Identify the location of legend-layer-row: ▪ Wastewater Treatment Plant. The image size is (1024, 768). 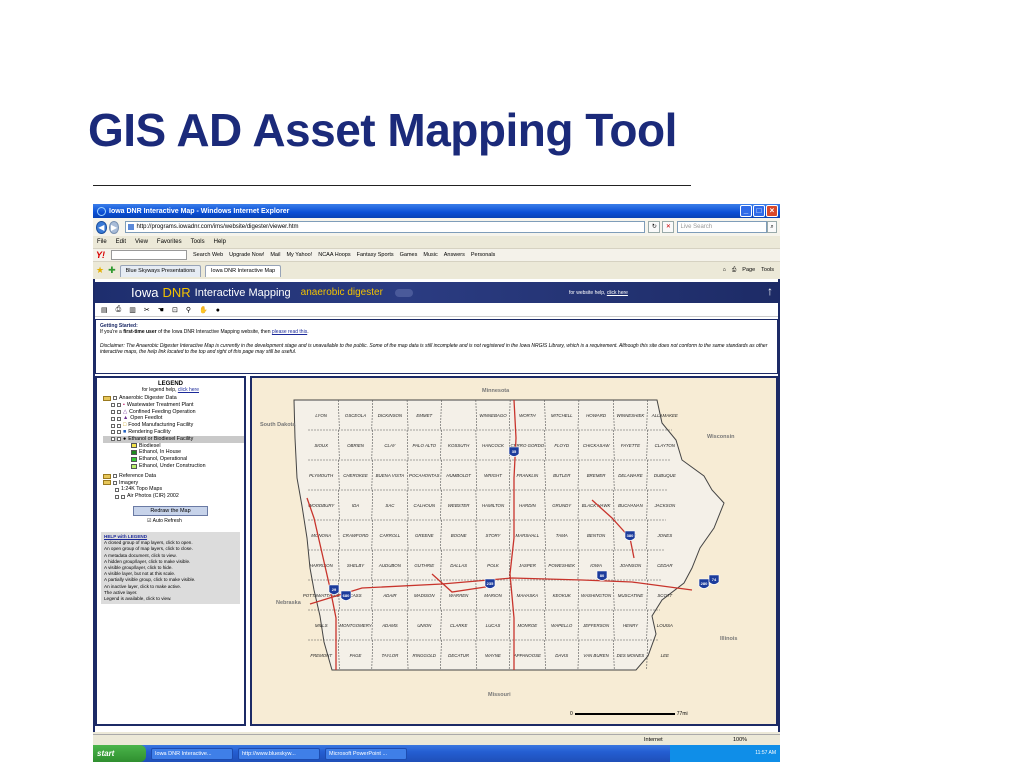
(173, 405).